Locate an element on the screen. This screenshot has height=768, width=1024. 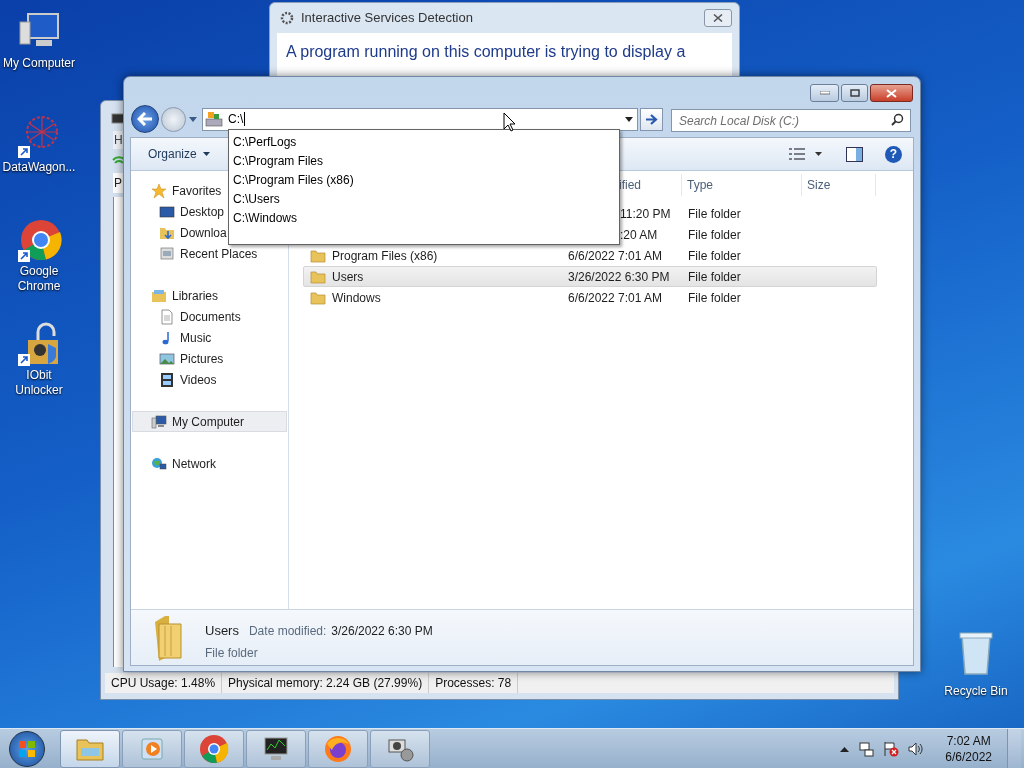
search-icon is located at coordinates (897, 119).